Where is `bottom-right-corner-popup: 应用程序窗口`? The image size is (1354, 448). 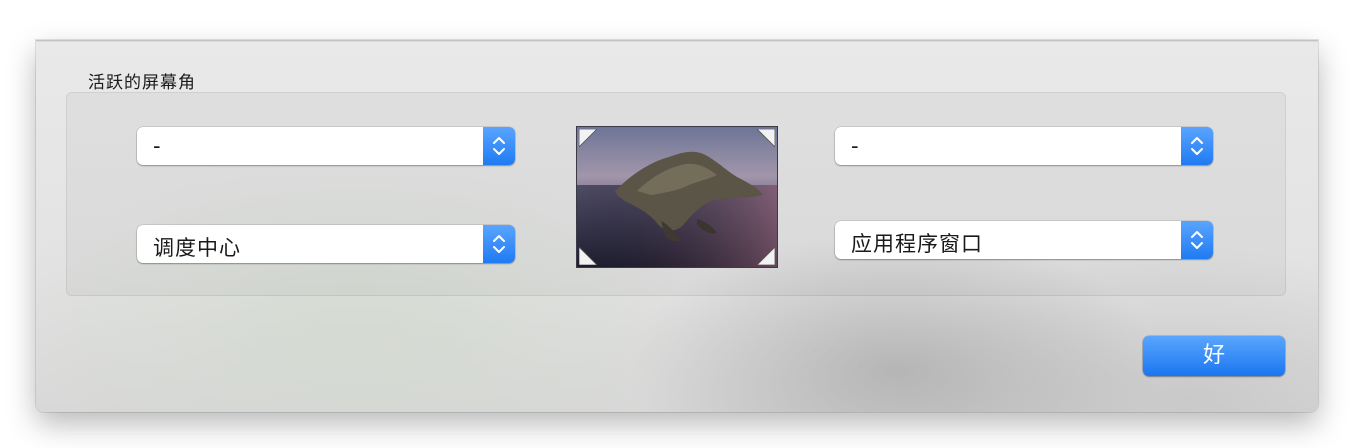
bottom-right-corner-popup: 应用程序窗口 is located at coordinates (1024, 240).